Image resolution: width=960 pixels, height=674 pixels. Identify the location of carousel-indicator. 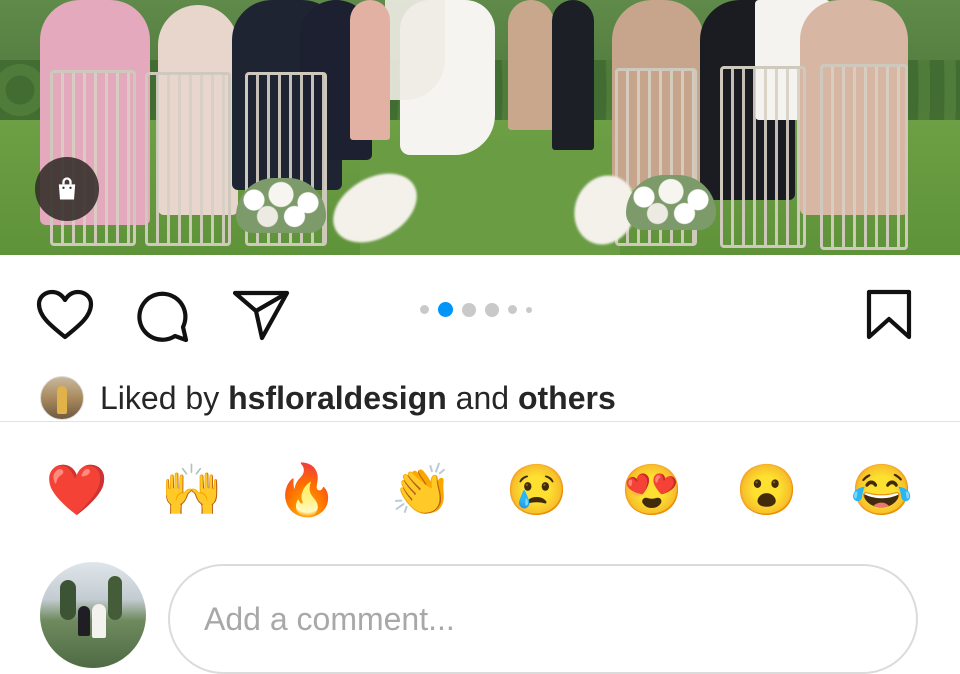
(476, 309).